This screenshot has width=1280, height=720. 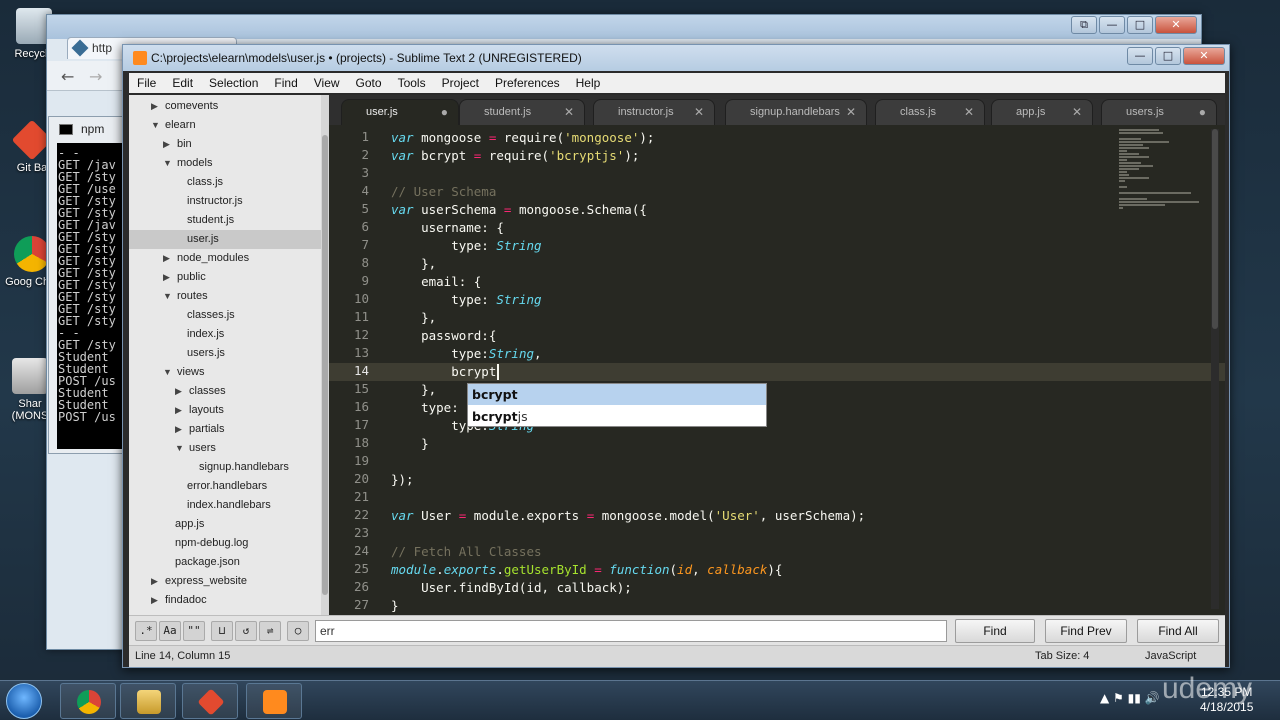 I want to click on sidebar-scrollbar, so click(x=325, y=355).